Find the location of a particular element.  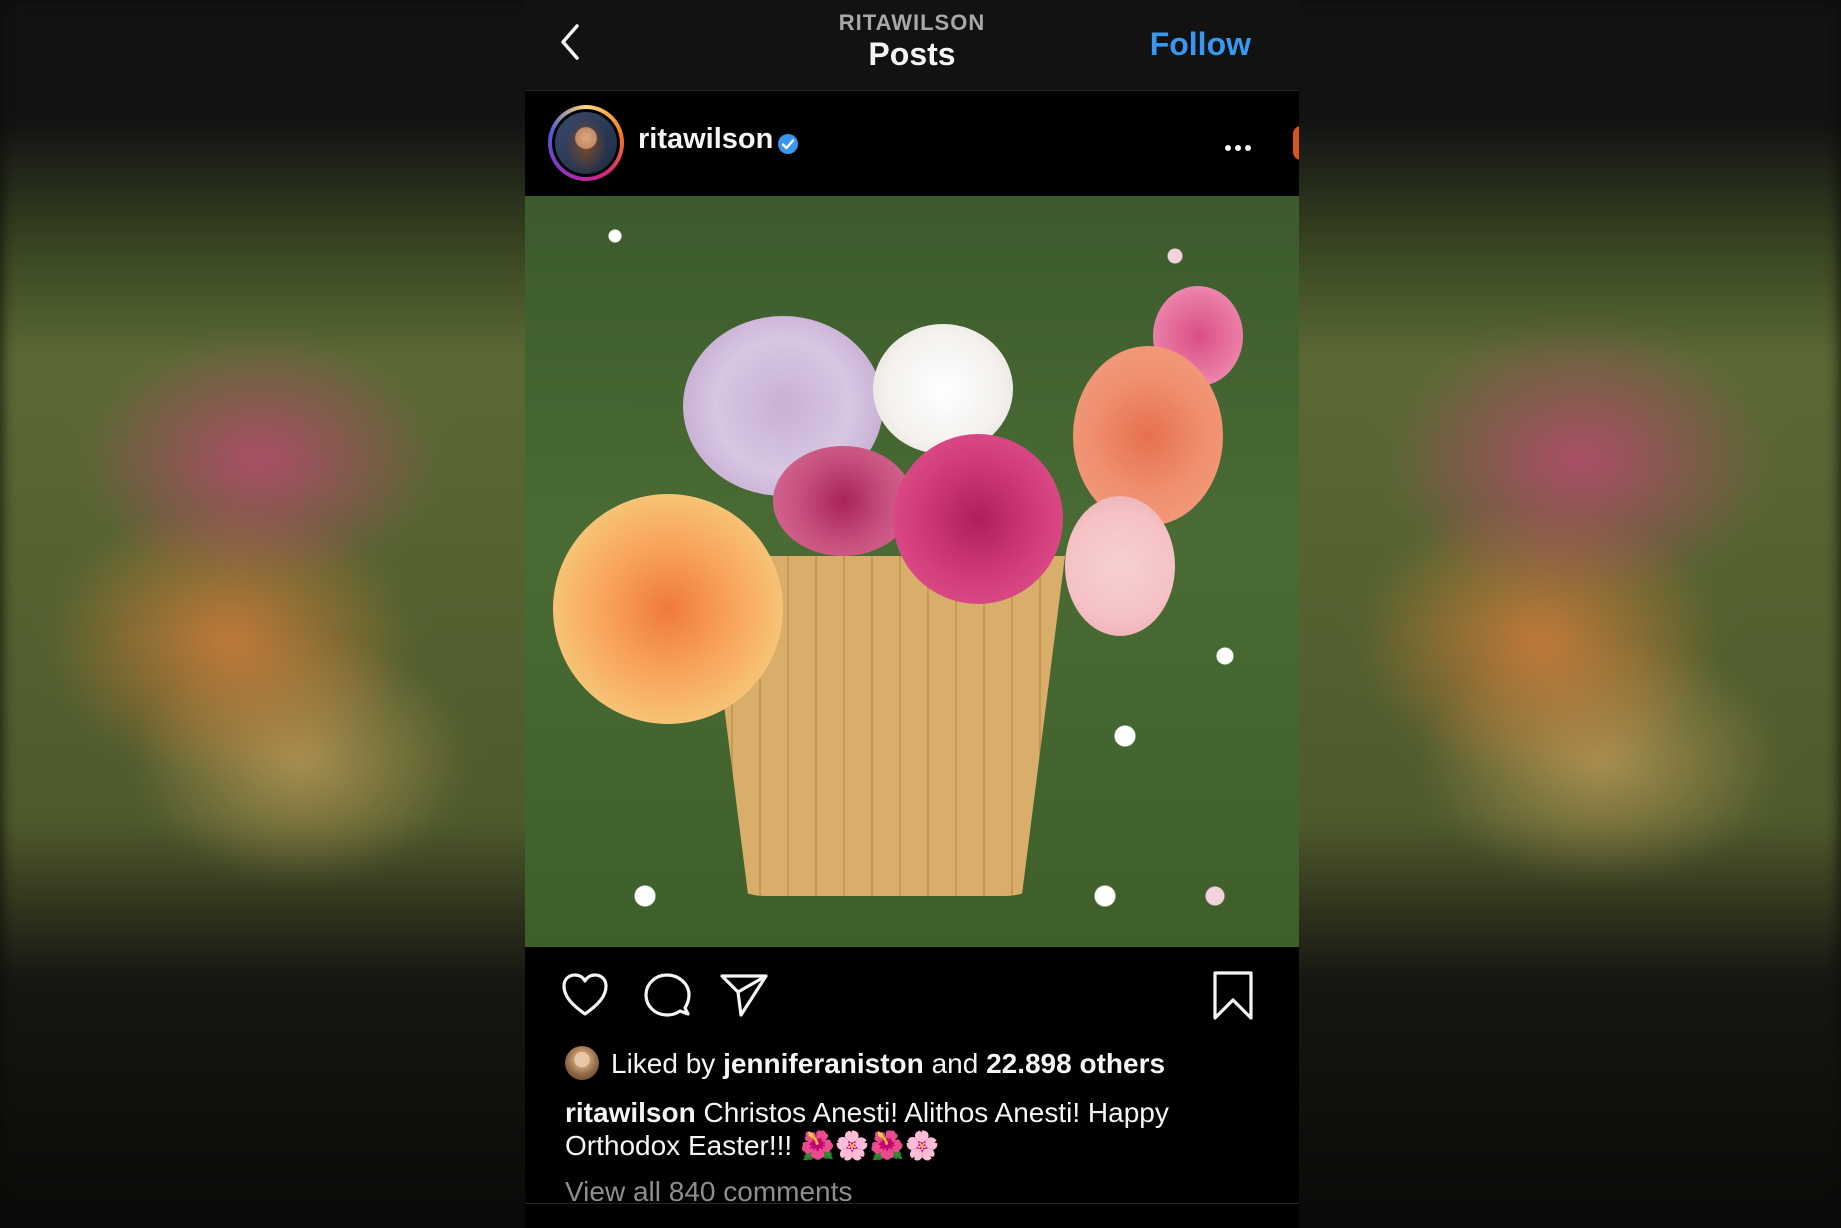

paper-plane-icon is located at coordinates (744, 995).